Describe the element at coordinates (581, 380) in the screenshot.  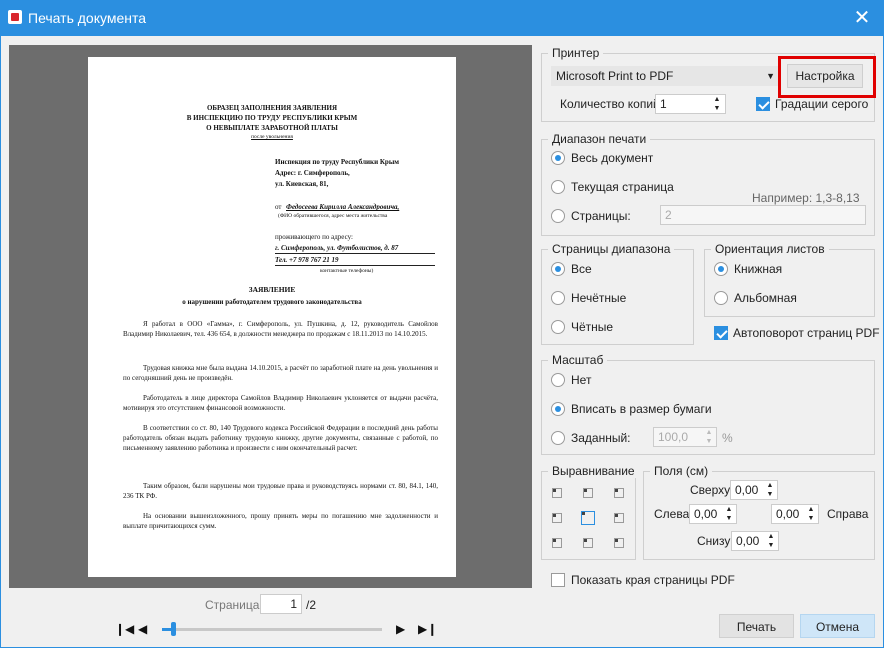
I see `scale-none-label: Нет` at that location.